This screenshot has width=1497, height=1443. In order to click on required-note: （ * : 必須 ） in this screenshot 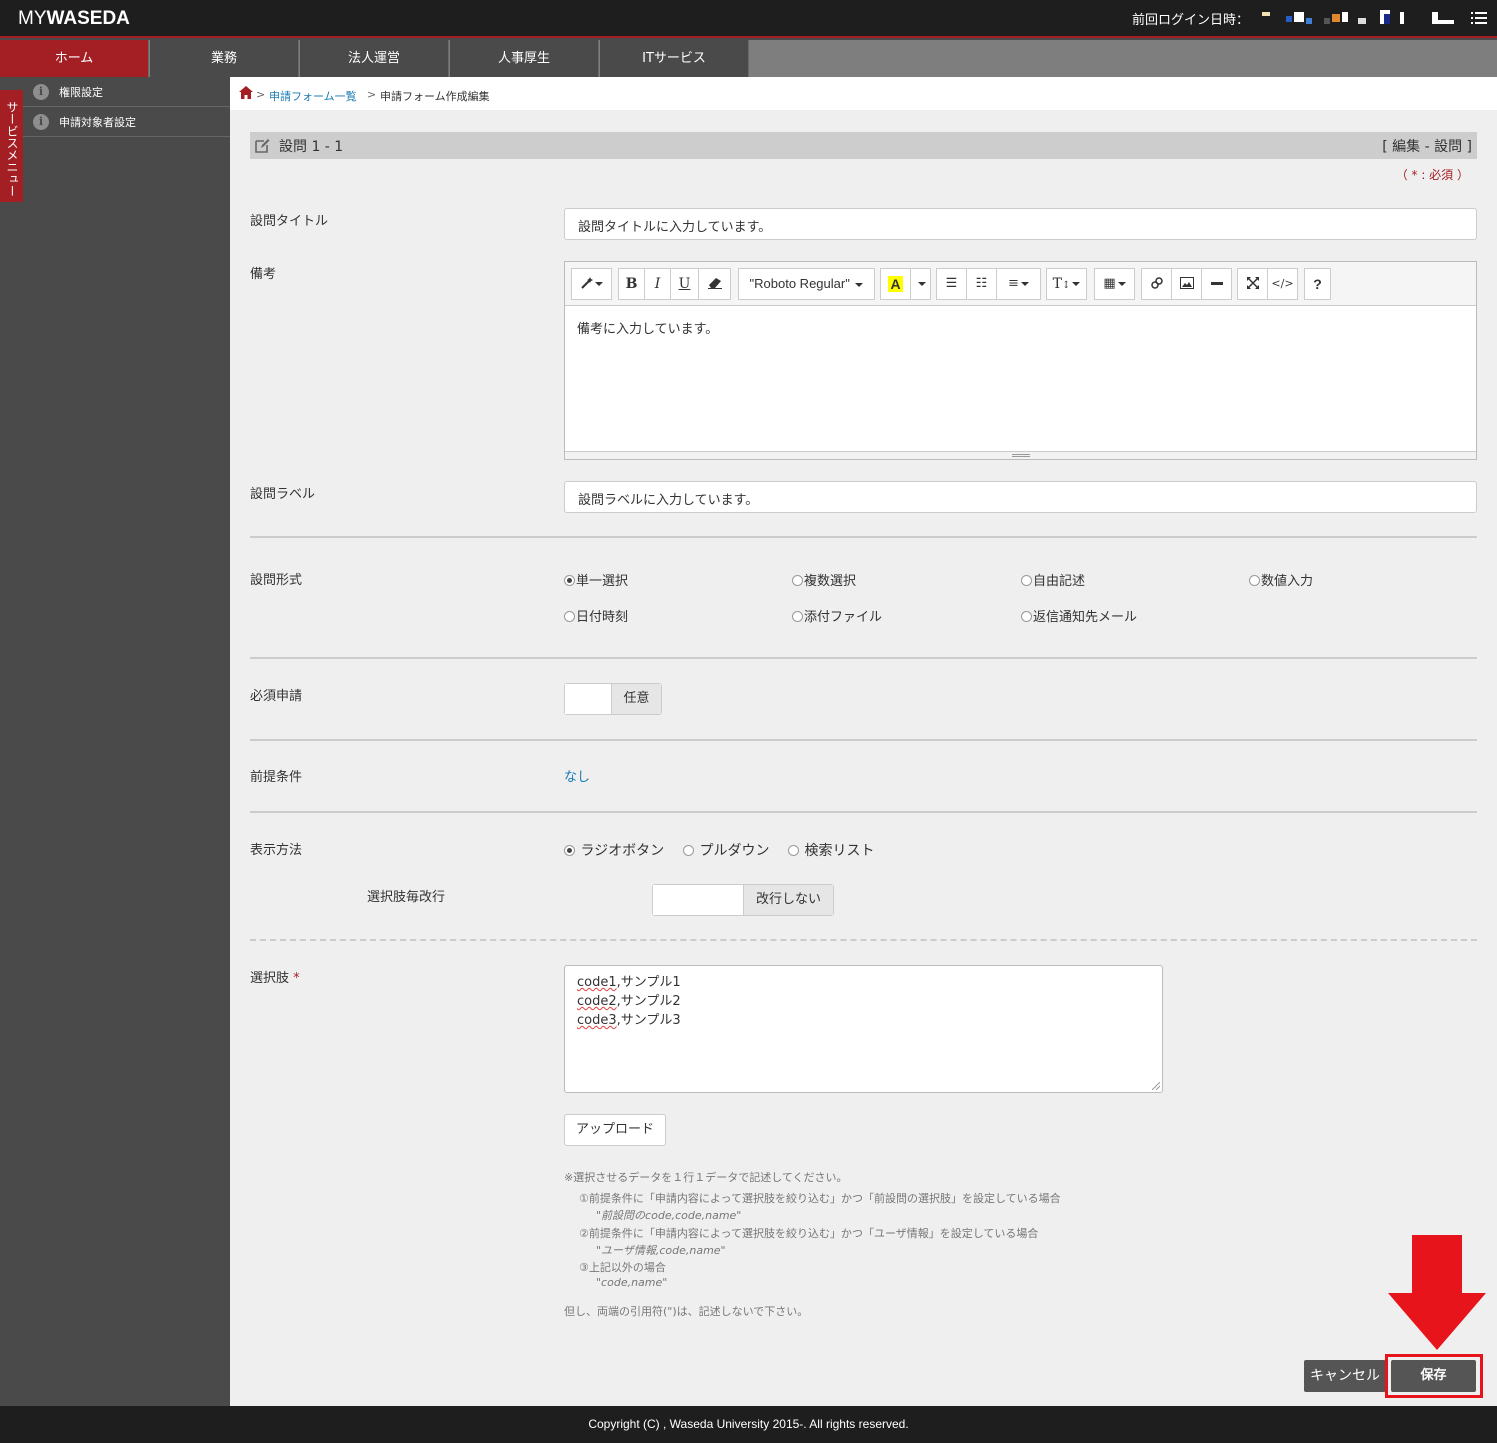, I will do `click(1432, 175)`.